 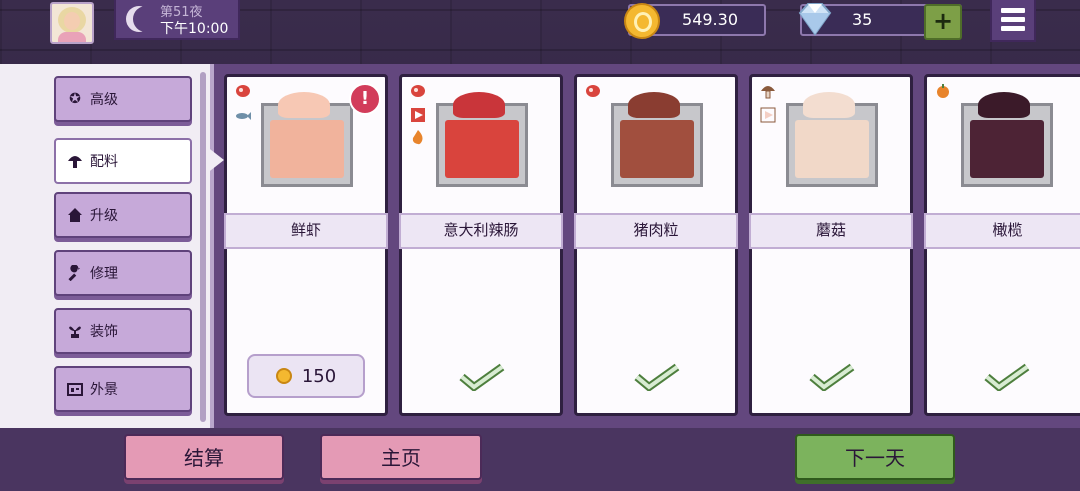 I want to click on pepperoni-food, so click(x=482, y=149).